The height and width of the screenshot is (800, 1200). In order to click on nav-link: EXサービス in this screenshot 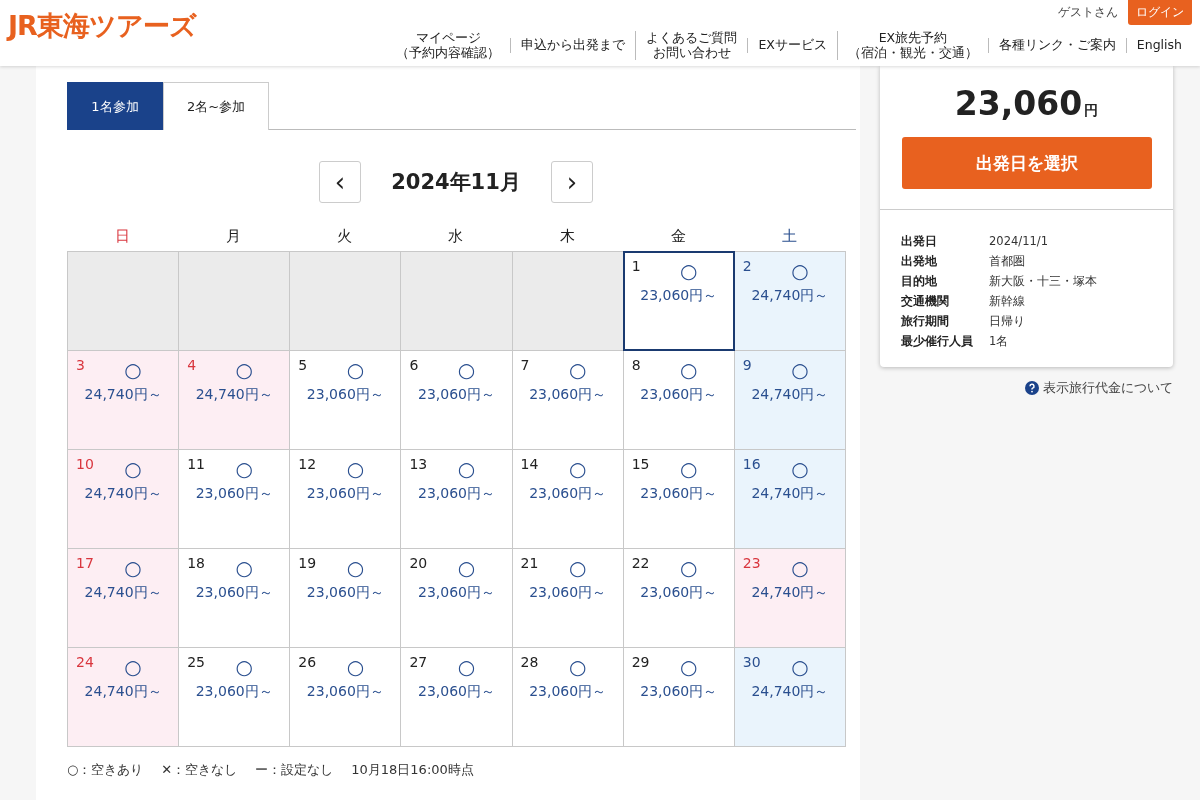, I will do `click(792, 45)`.